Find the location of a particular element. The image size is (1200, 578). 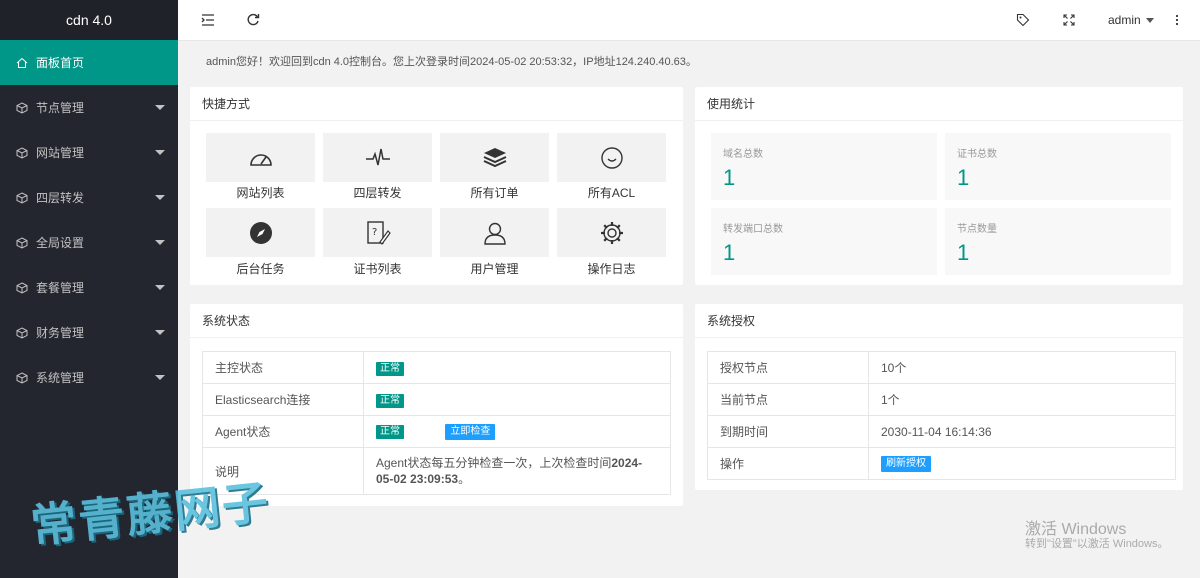

row-value-cell: 刷新授权 is located at coordinates (1022, 463).